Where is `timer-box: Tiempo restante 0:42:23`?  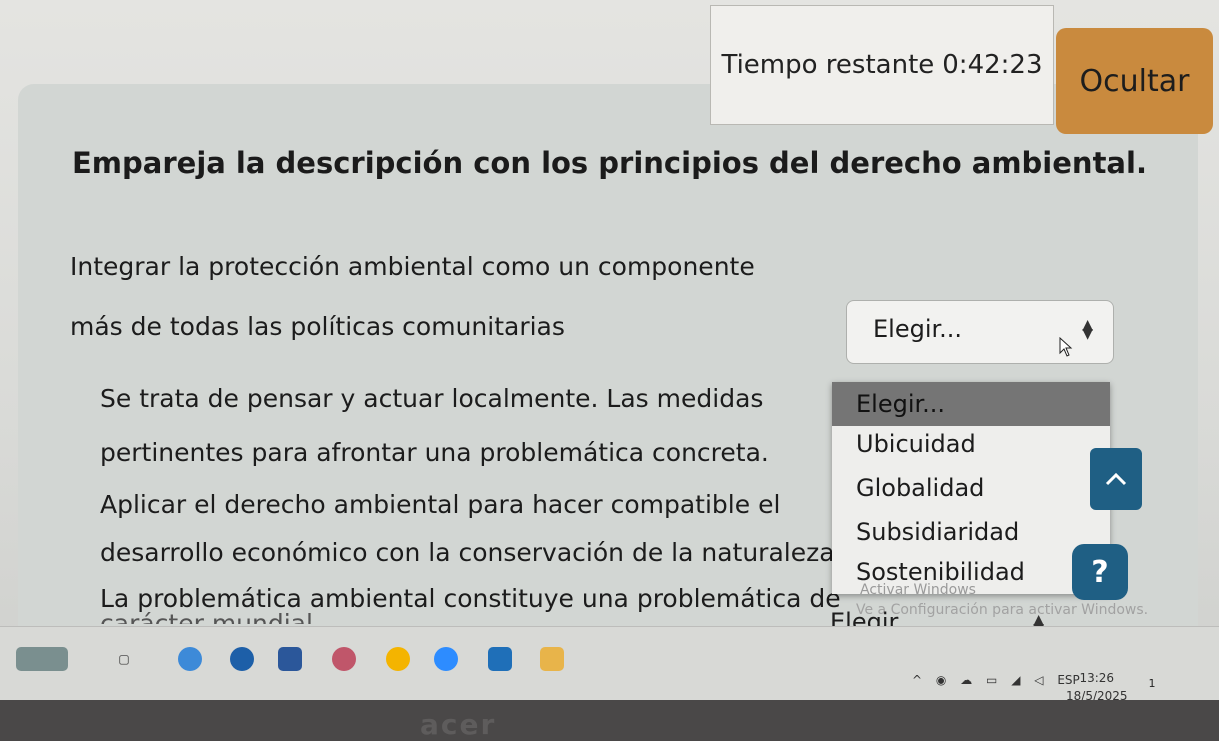
timer-box: Tiempo restante 0:42:23 is located at coordinates (882, 65).